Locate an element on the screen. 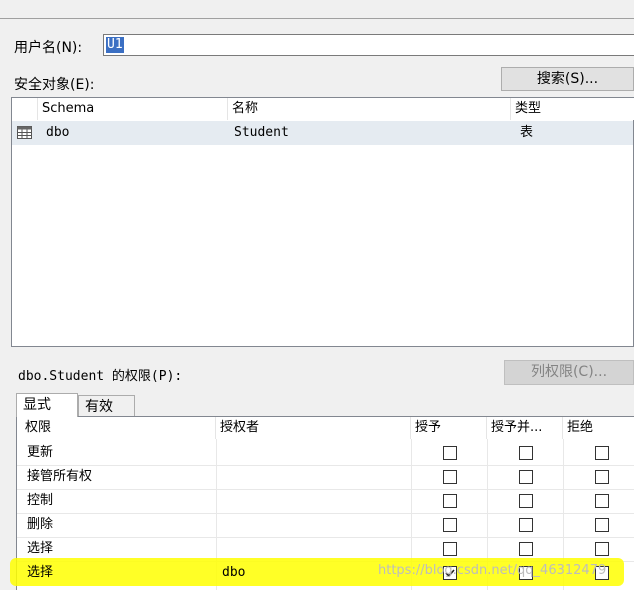  permission-name: 删除 is located at coordinates (40, 524).